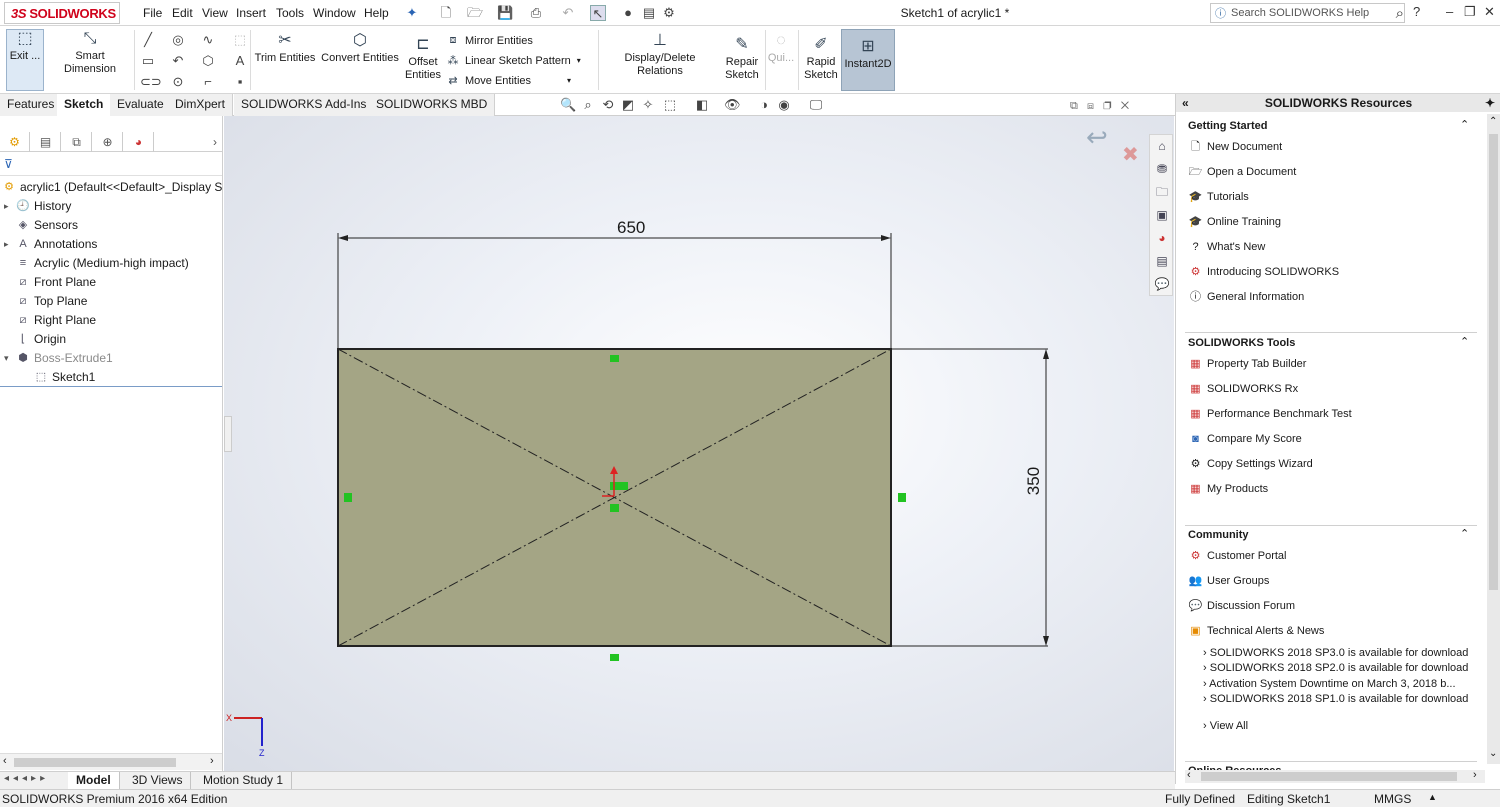 This screenshot has width=1500, height=807. What do you see at coordinates (505, 13) in the screenshot?
I see `save-icon: 💾` at bounding box center [505, 13].